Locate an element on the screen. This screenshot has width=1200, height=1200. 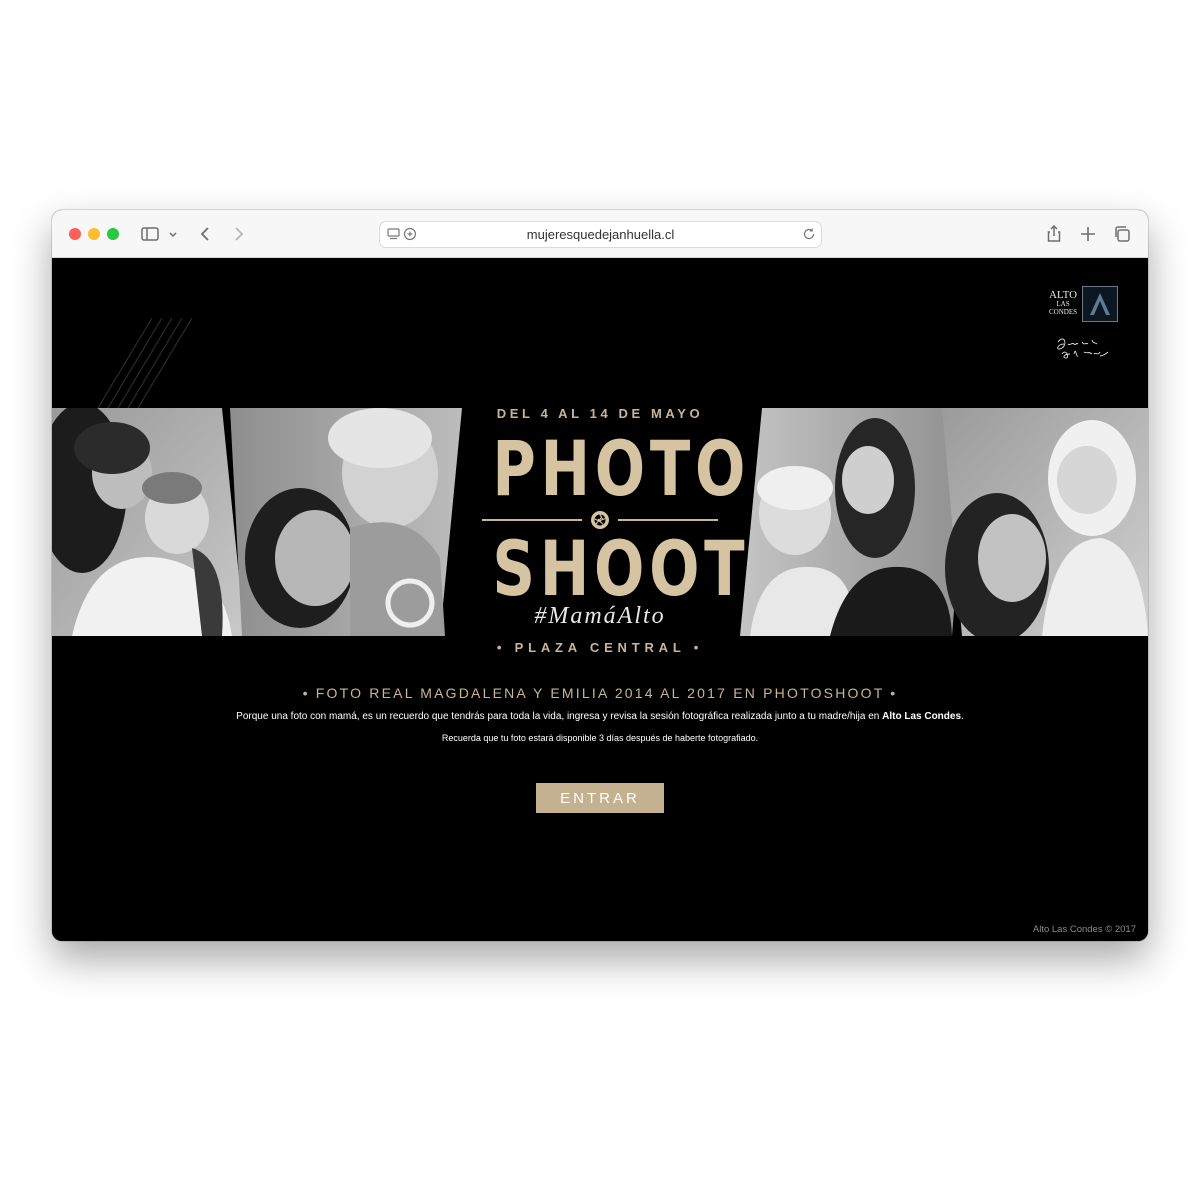
title-shoot: SHOOT is located at coordinates (621, 568).